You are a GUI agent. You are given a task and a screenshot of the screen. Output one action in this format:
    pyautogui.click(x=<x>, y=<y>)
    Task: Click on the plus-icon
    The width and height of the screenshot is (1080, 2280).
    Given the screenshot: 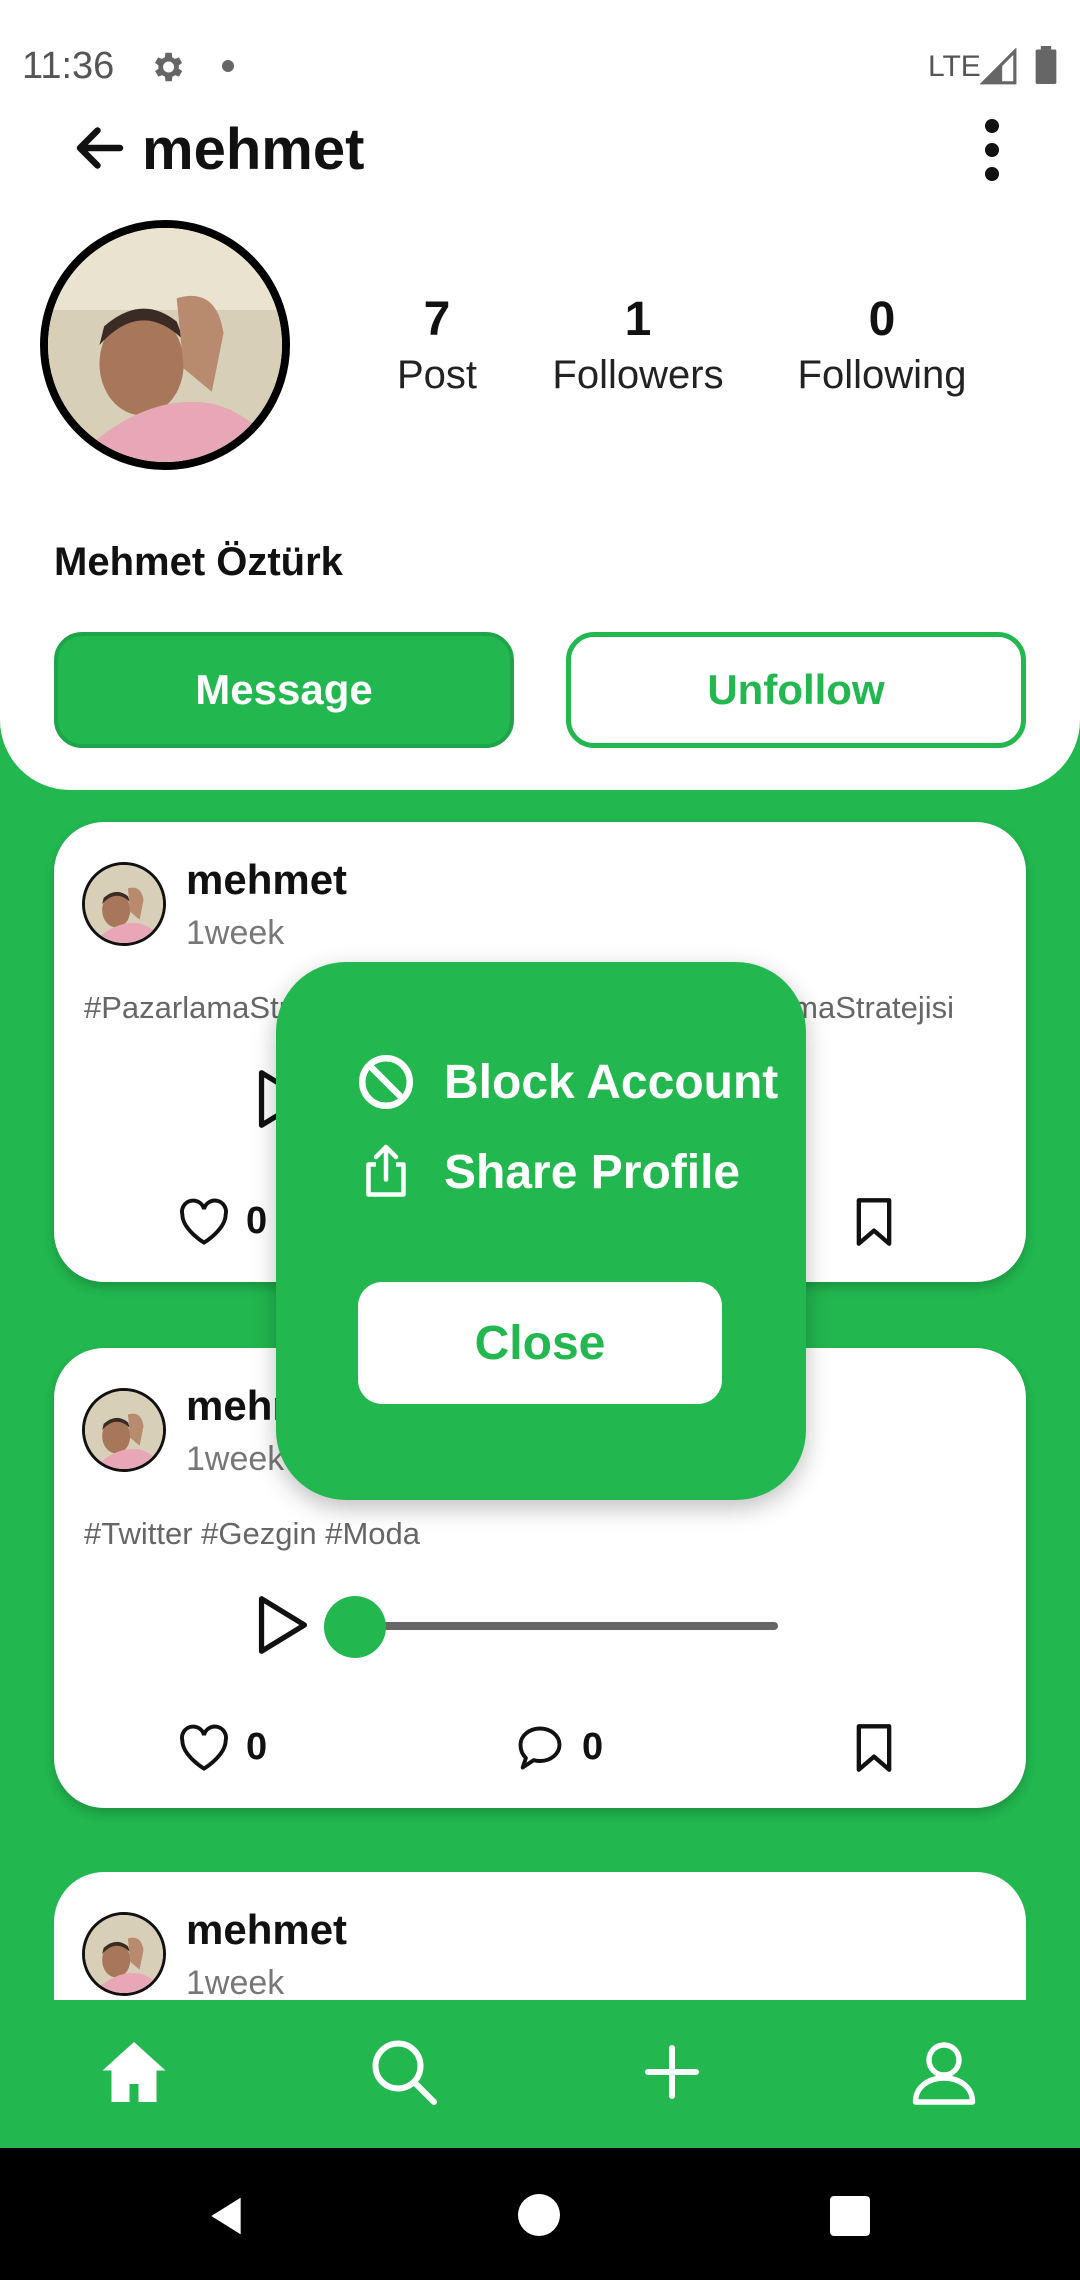 What is the action you would take?
    pyautogui.click(x=672, y=2072)
    